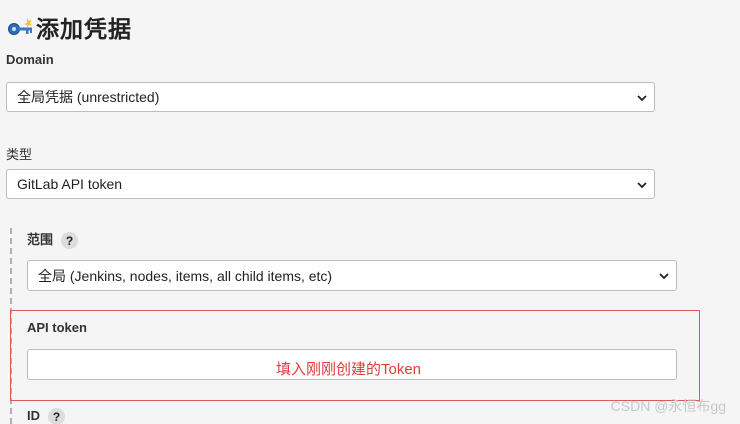  Describe the element at coordinates (70, 184) in the screenshot. I see `kind-select-value: GitLab API token` at that location.